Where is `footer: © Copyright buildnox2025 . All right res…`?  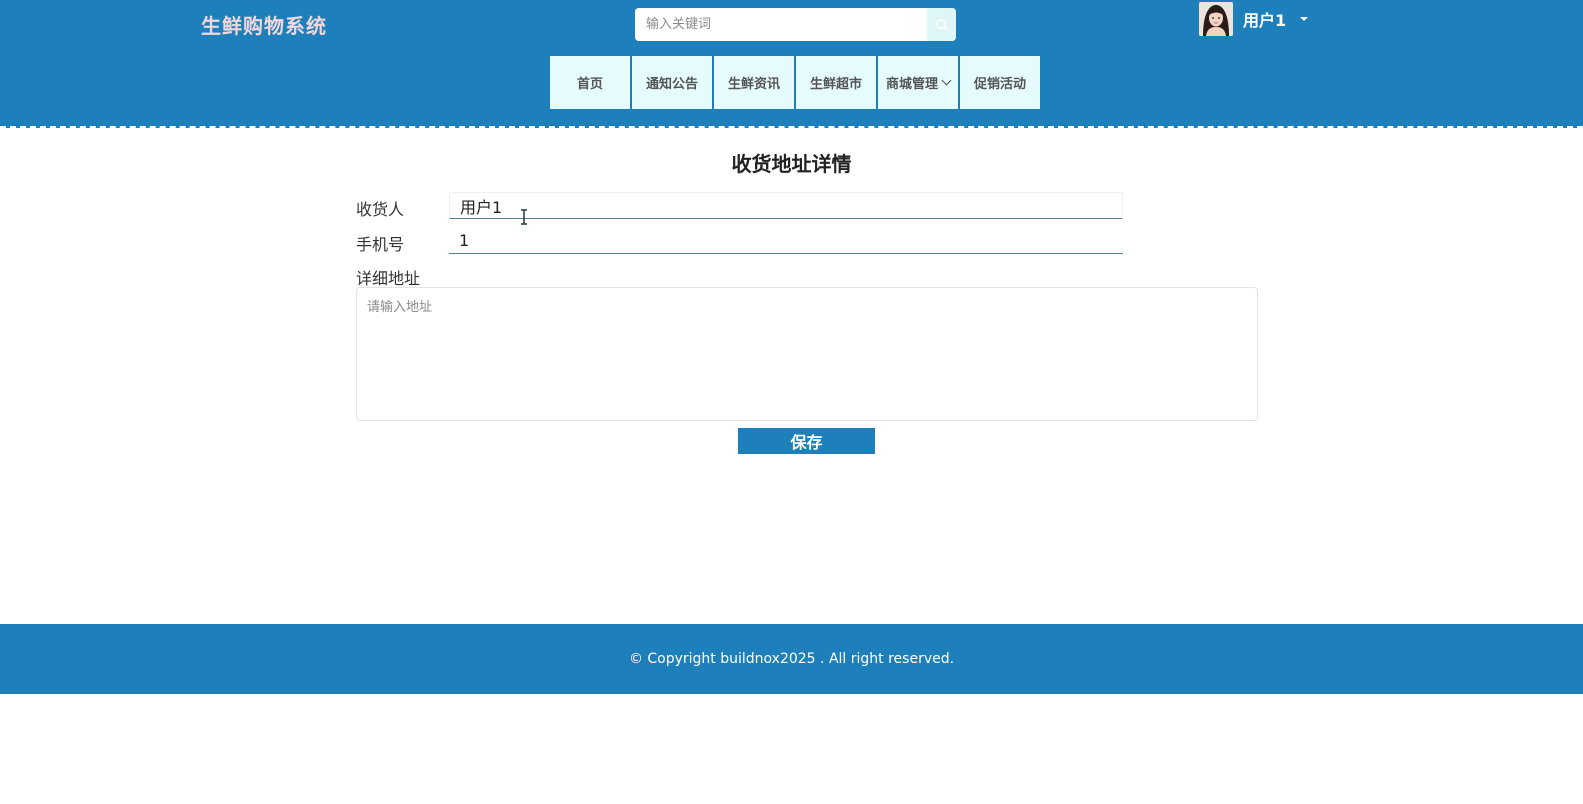 footer: © Copyright buildnox2025 . All right res… is located at coordinates (791, 659).